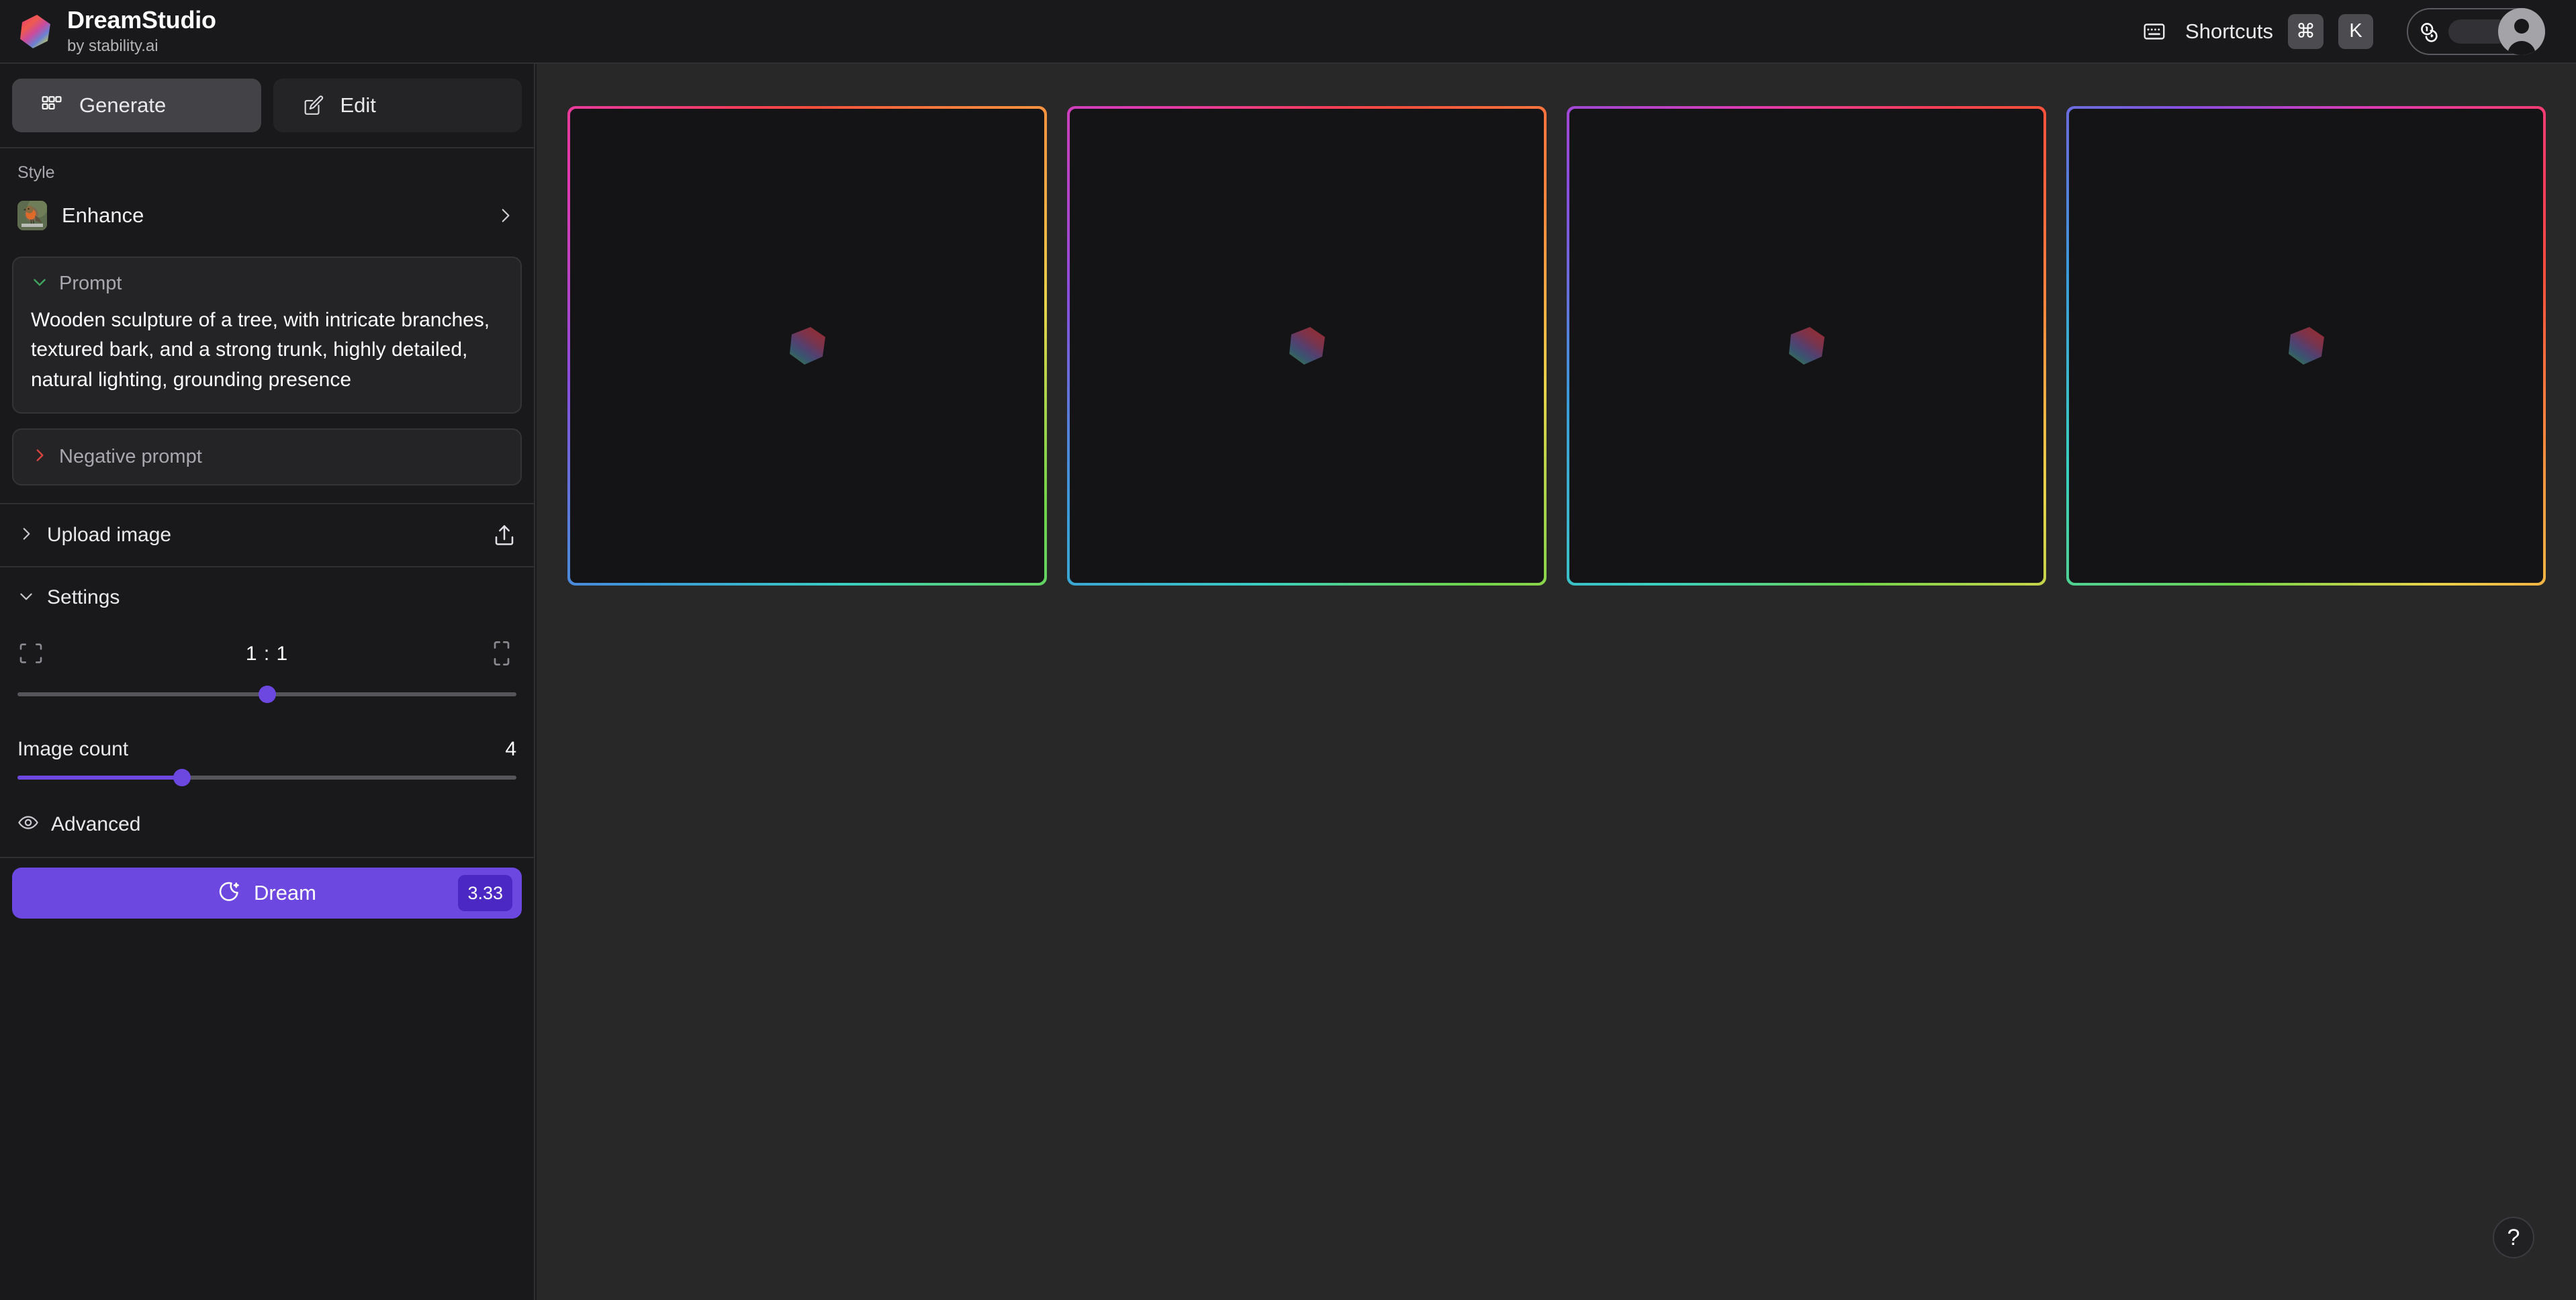  Describe the element at coordinates (358, 105) in the screenshot. I see `tab-edit-label: Edit` at that location.